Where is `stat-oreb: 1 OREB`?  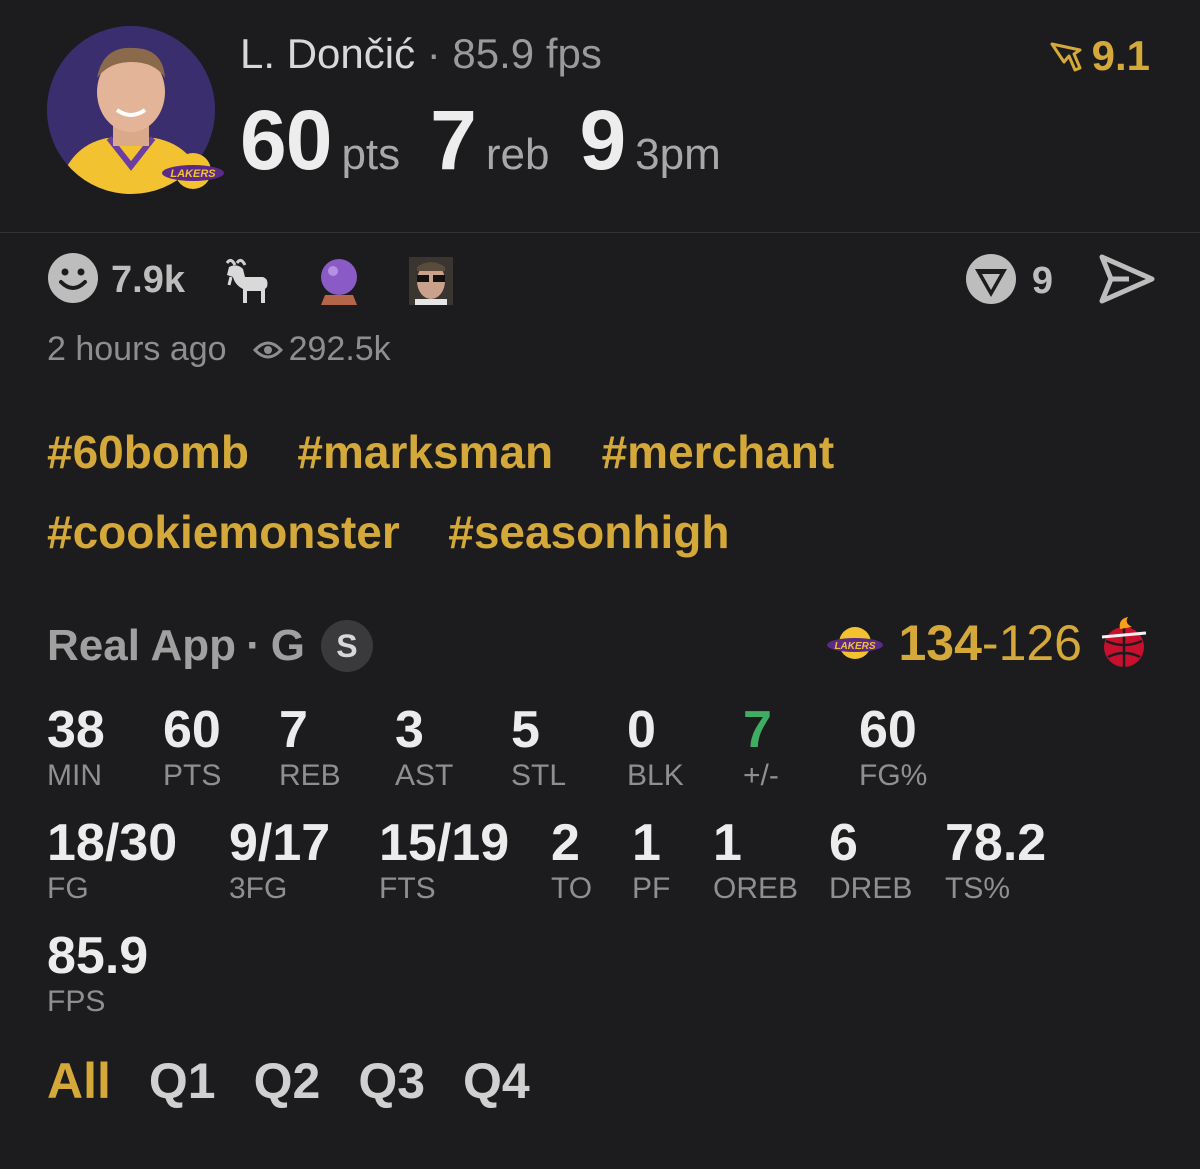 stat-oreb: 1 OREB is located at coordinates (756, 859).